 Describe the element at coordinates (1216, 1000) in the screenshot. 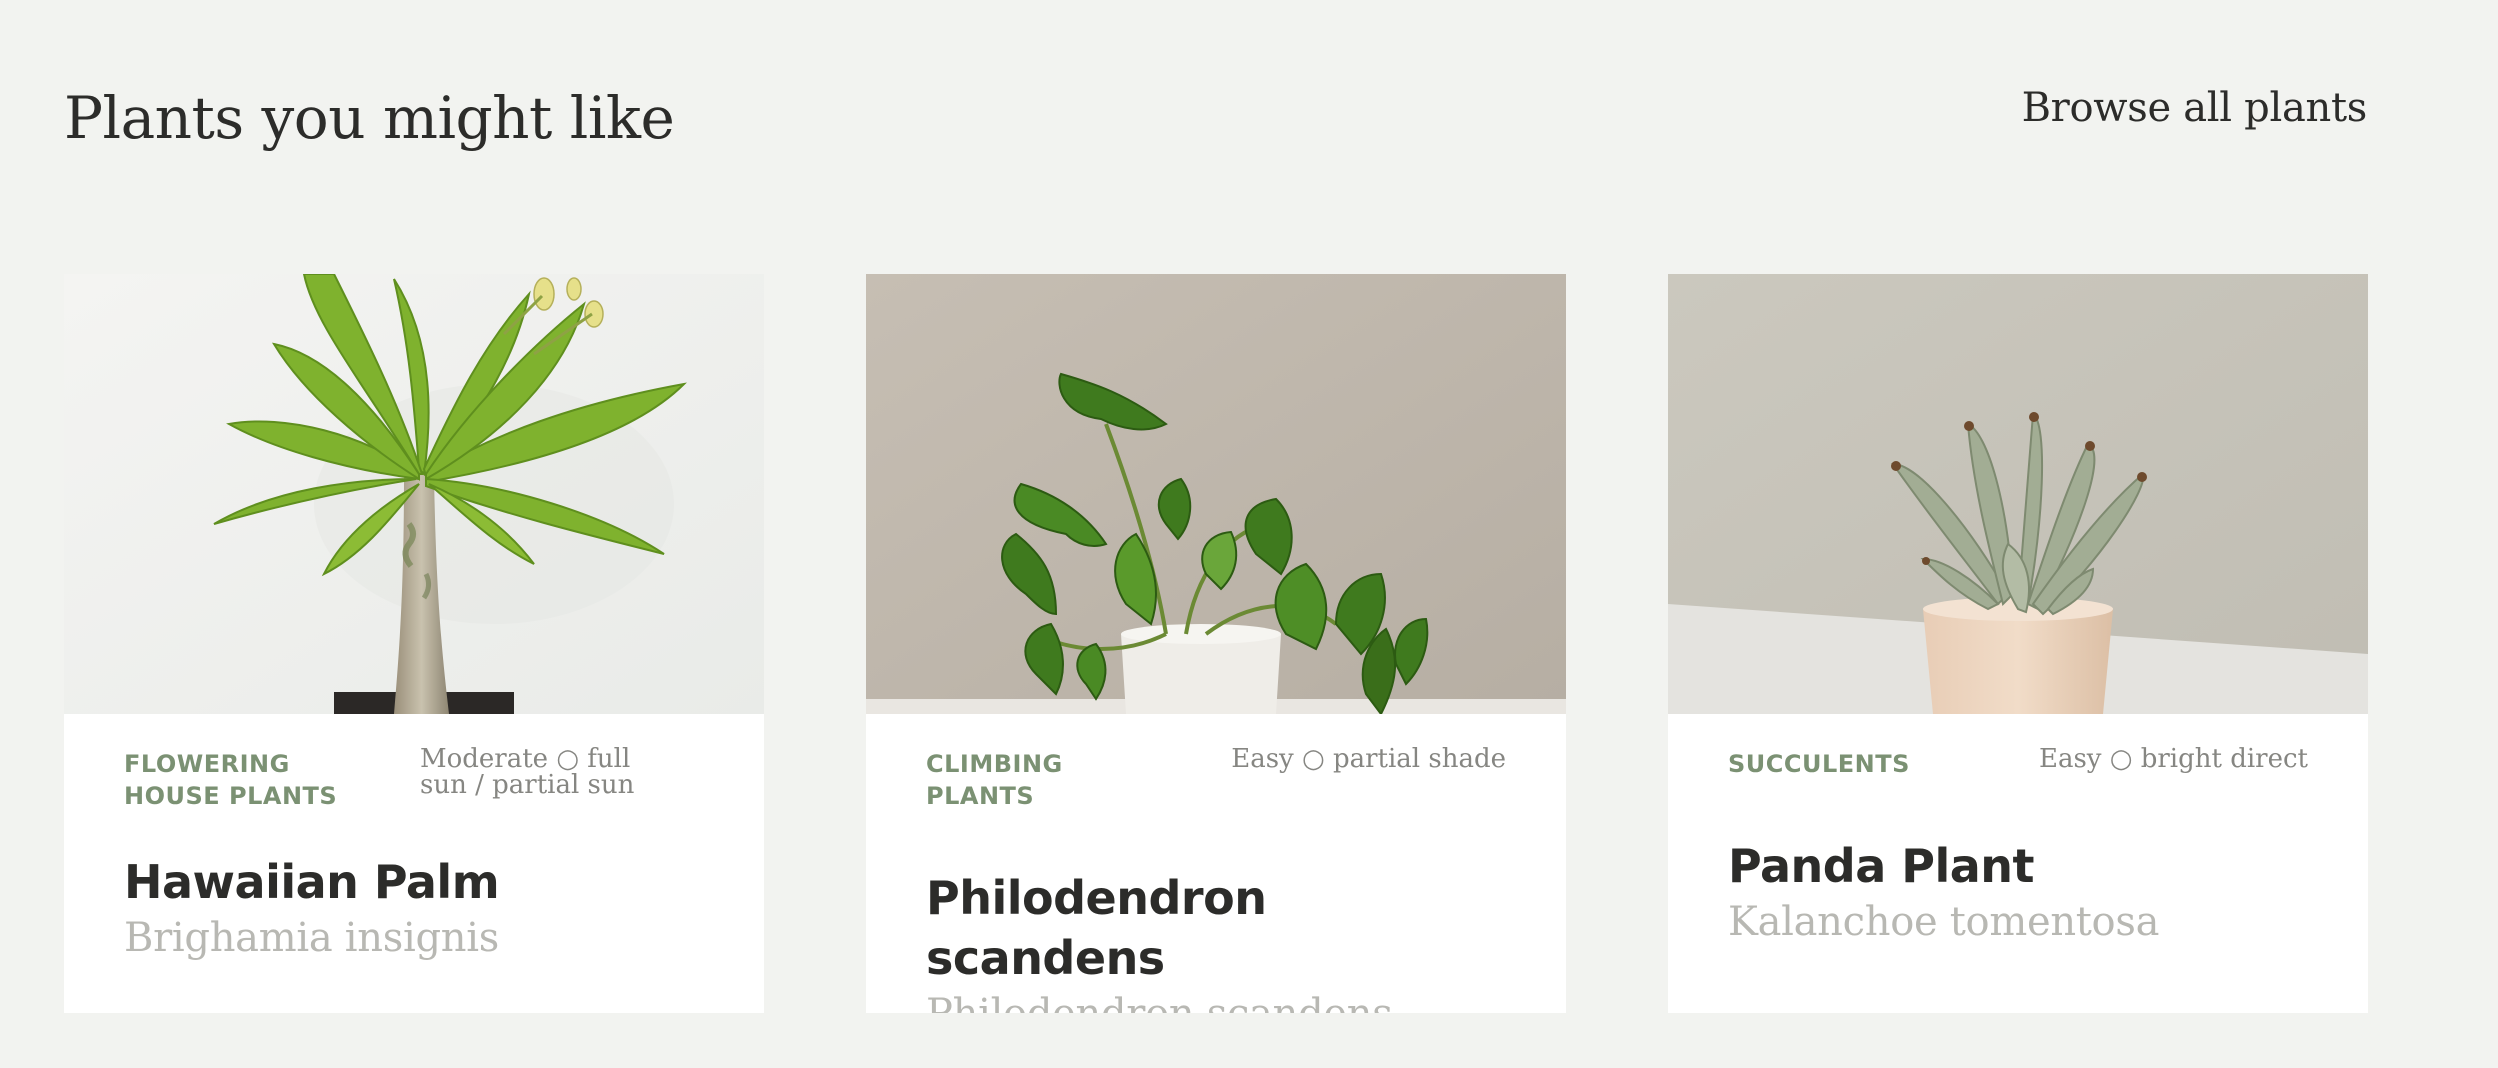

I see `latin-name: Philodendron scandens` at that location.